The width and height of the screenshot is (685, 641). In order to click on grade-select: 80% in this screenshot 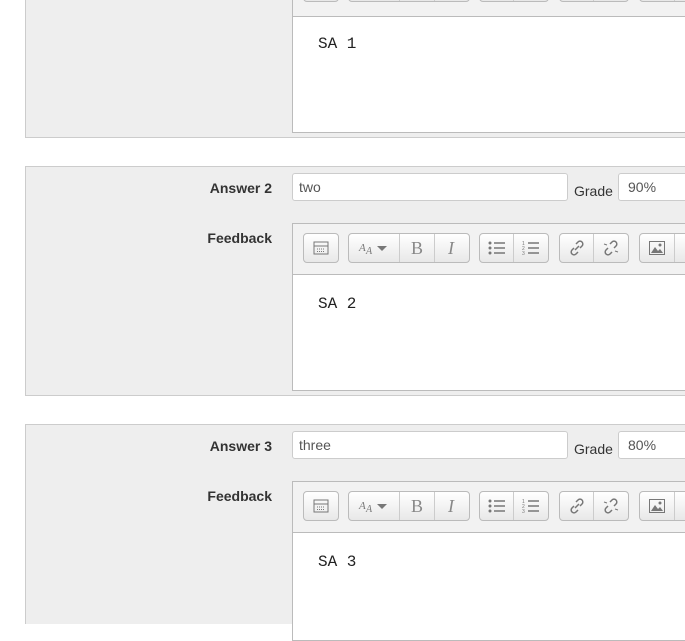, I will do `click(651, 445)`.